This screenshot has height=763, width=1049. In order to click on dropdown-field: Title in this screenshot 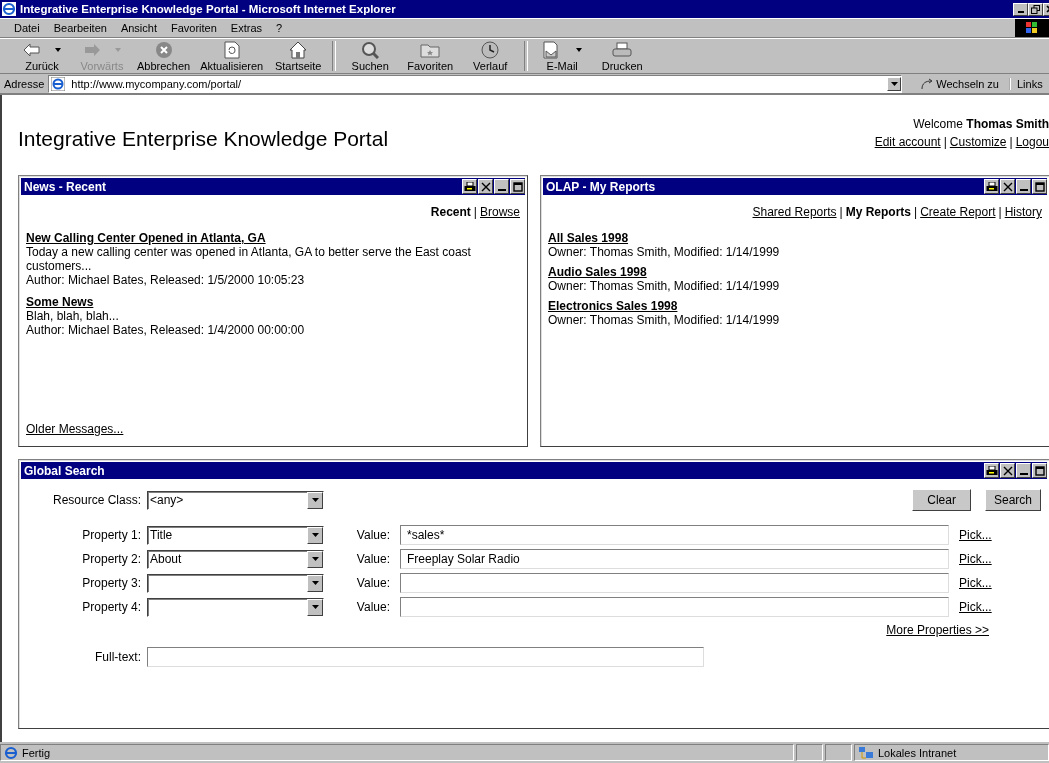, I will do `click(235, 535)`.